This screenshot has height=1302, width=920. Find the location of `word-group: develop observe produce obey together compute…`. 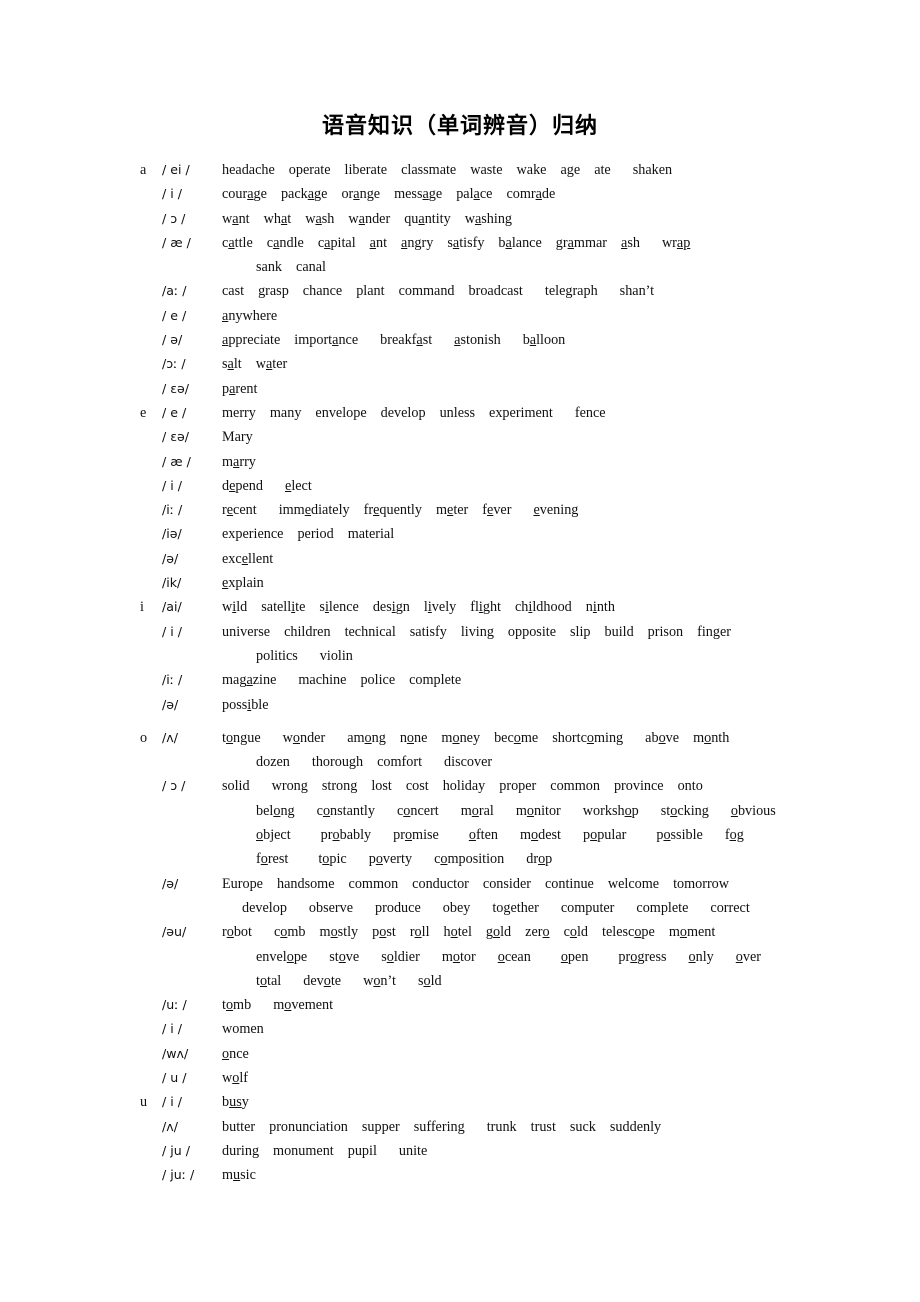

word-group: develop observe produce obey together compute… is located at coordinates (571, 908).